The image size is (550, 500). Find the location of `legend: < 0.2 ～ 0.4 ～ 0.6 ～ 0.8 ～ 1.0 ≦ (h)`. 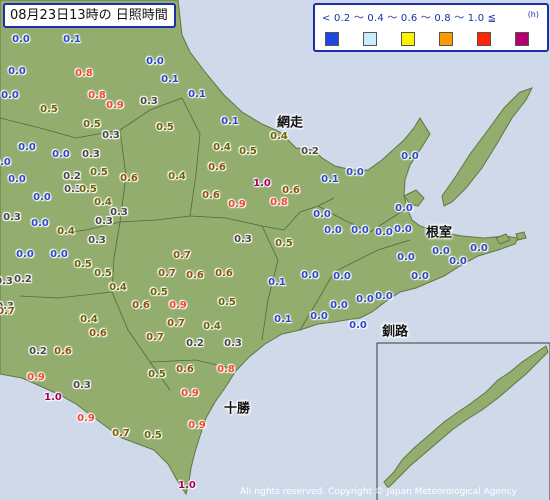

legend: < 0.2 ～ 0.4 ～ 0.6 ～ 0.8 ～ 1.0 ≦ (h) is located at coordinates (431, 27).